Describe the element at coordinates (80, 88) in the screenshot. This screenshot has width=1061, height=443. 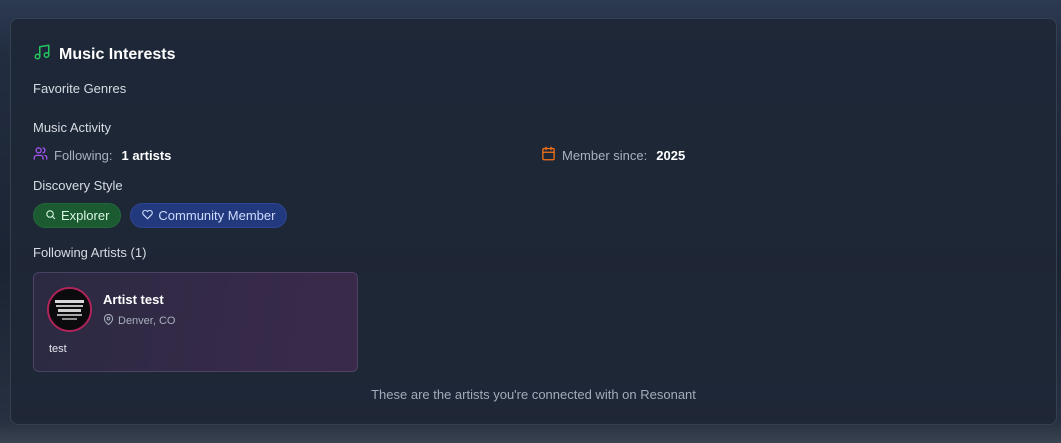
I see `favorite-genres-label: Favorite Genres` at that location.